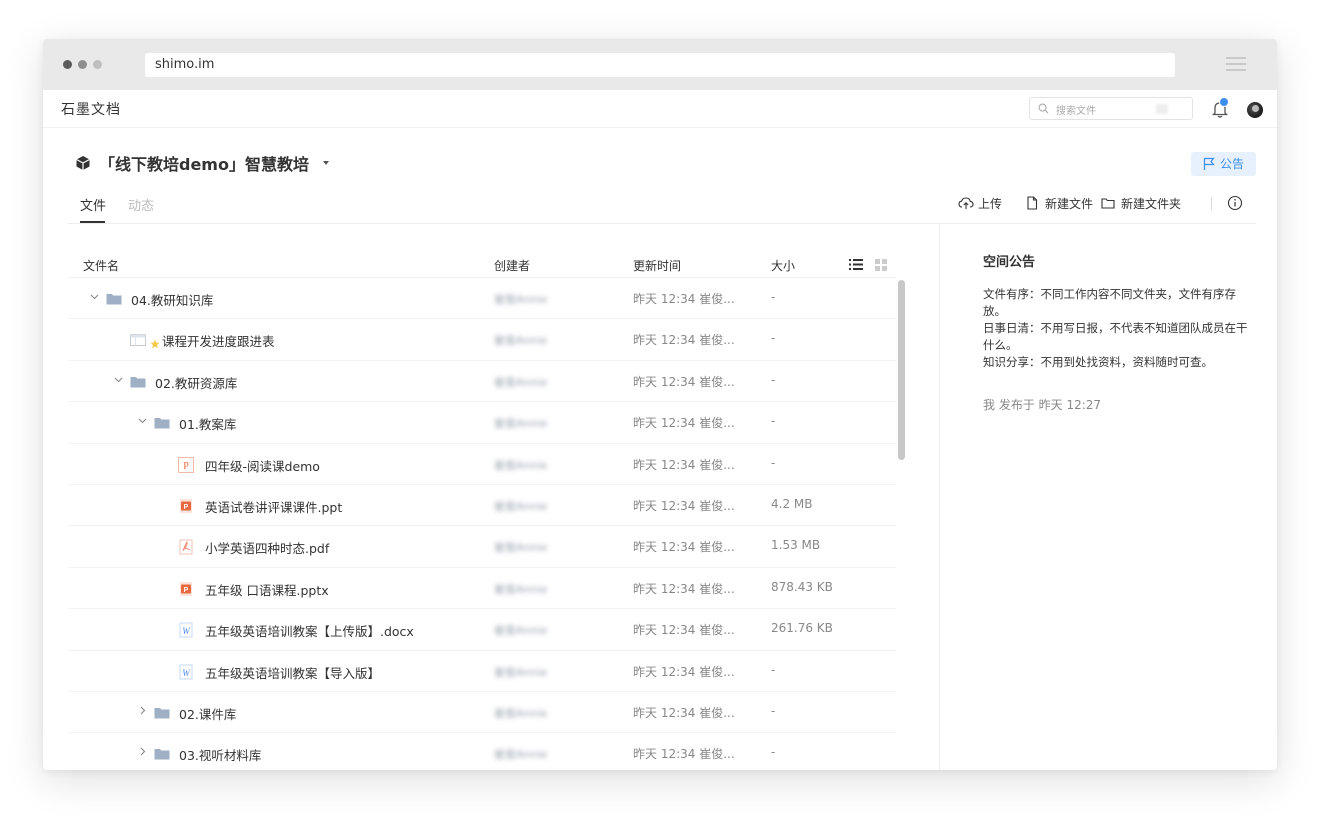 This screenshot has height=816, width=1320. What do you see at coordinates (67, 64) in the screenshot?
I see `window-close-dot` at bounding box center [67, 64].